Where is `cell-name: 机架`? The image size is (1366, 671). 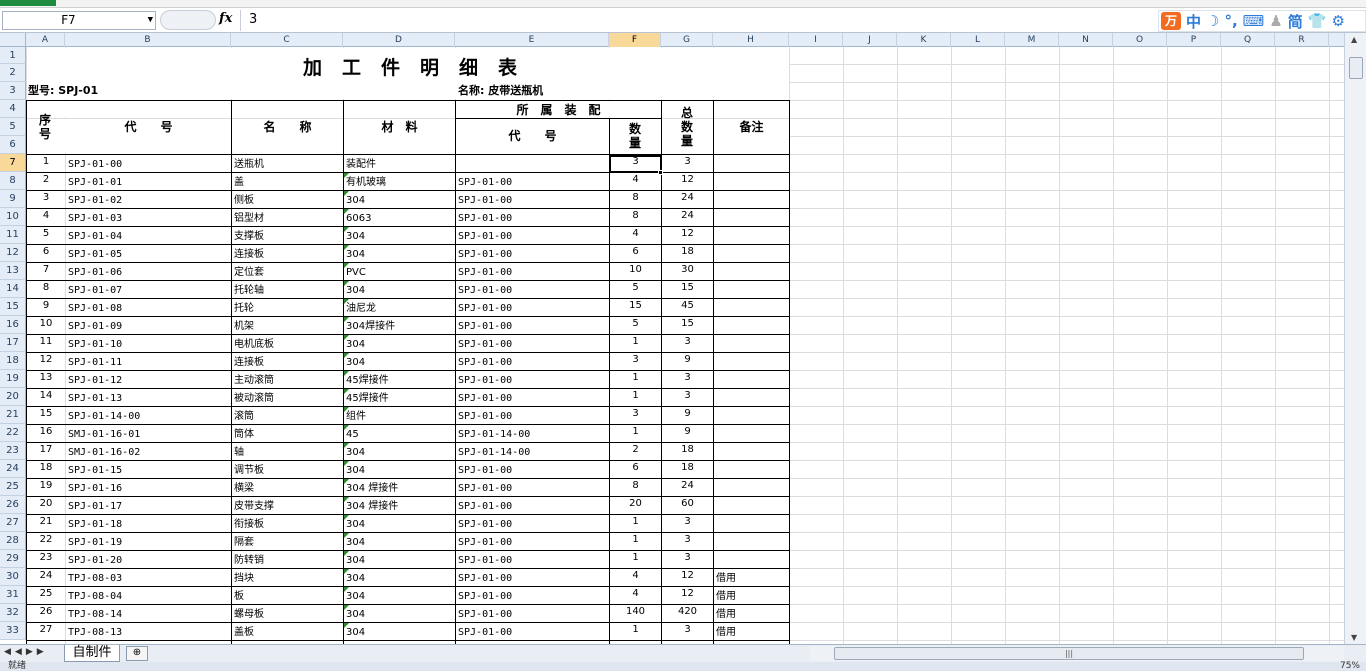
cell-name: 机架 is located at coordinates (288, 327).